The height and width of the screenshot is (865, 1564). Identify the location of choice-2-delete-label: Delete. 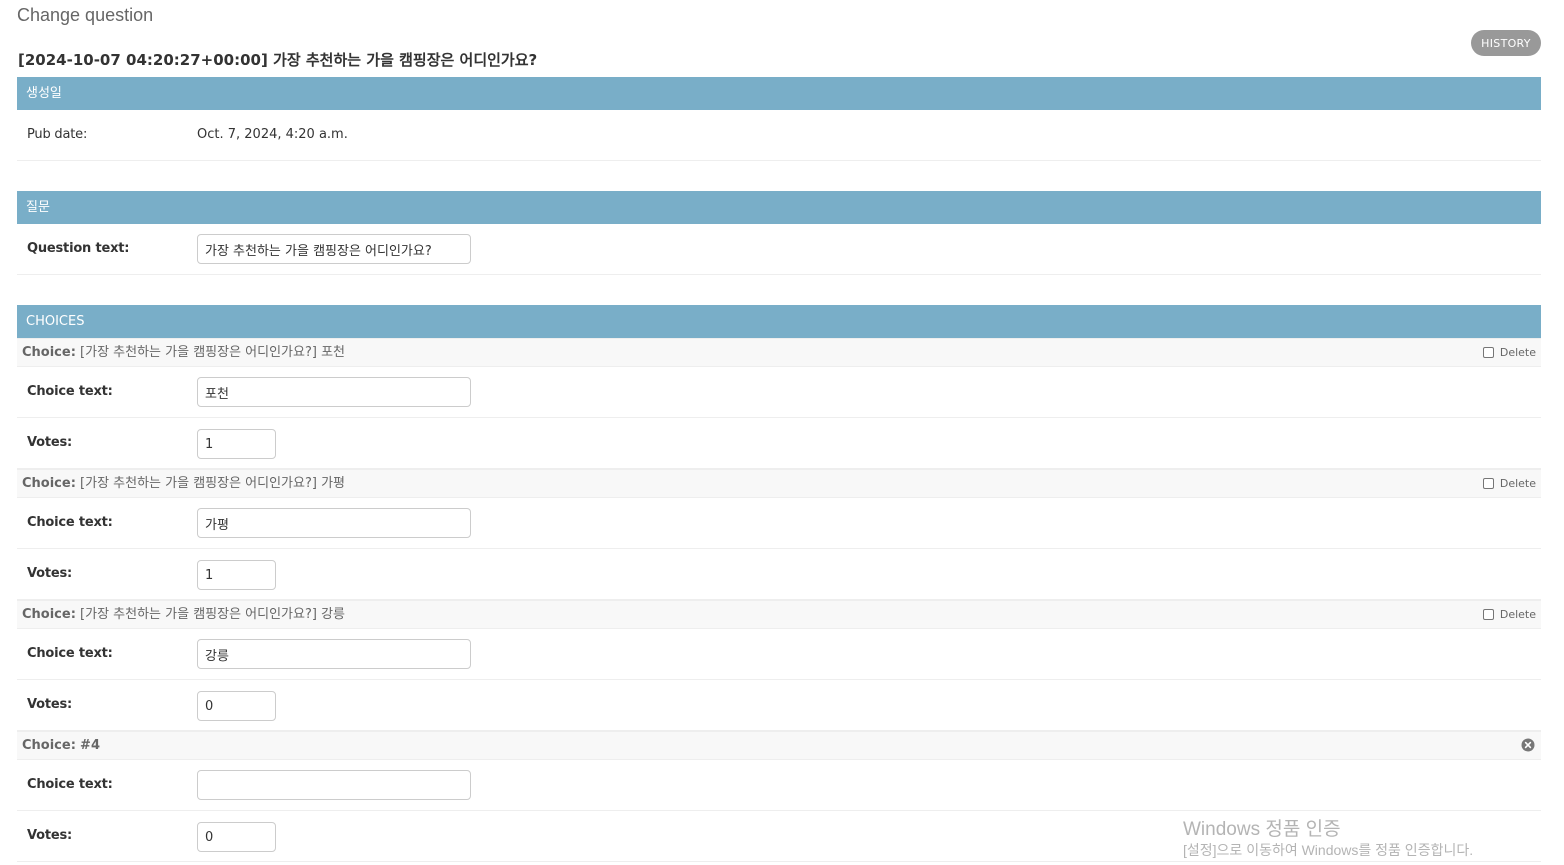
(1517, 483).